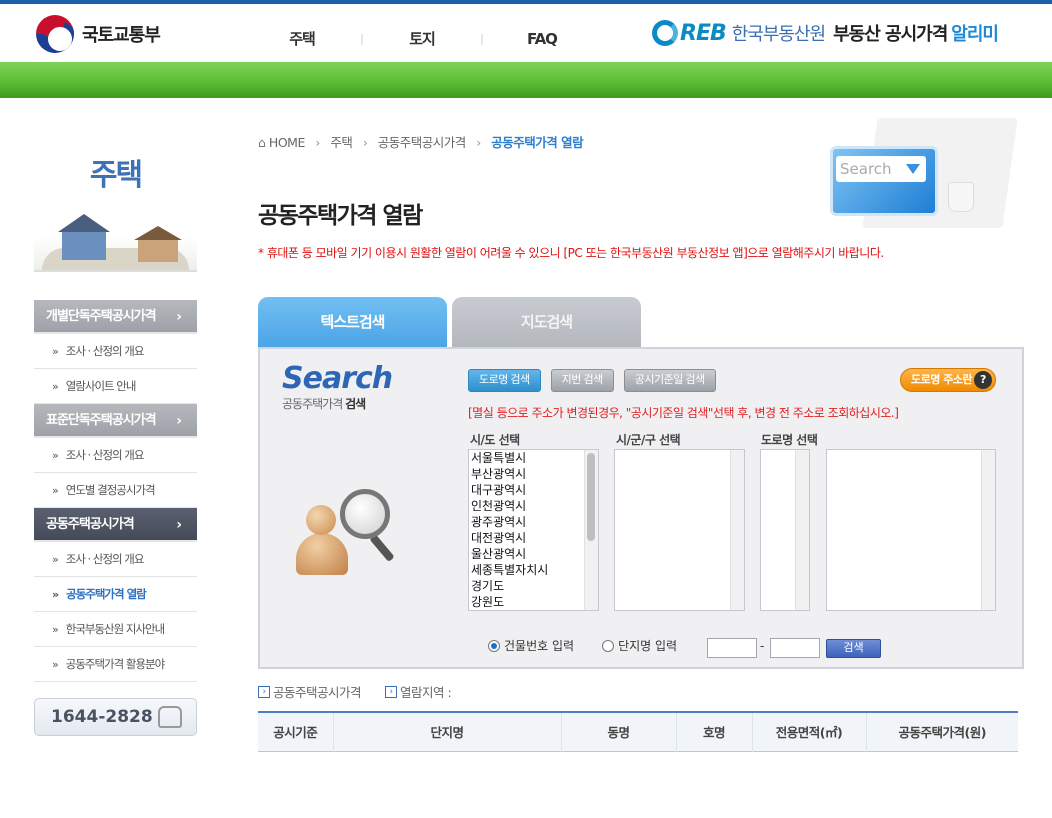  Describe the element at coordinates (533, 458) in the screenshot. I see `list-item: 서울특별시` at that location.